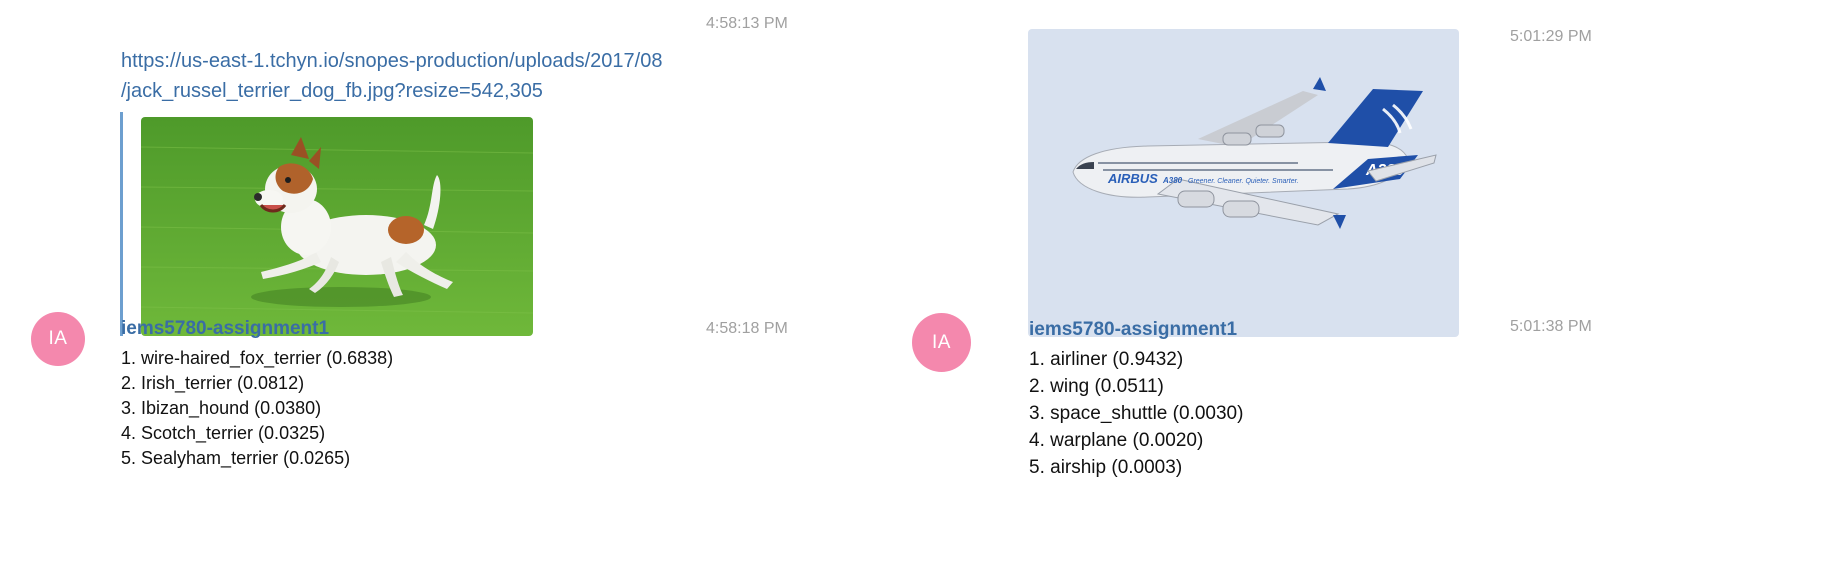  I want to click on result-item: 2. wing (0.0511), so click(1096, 386).